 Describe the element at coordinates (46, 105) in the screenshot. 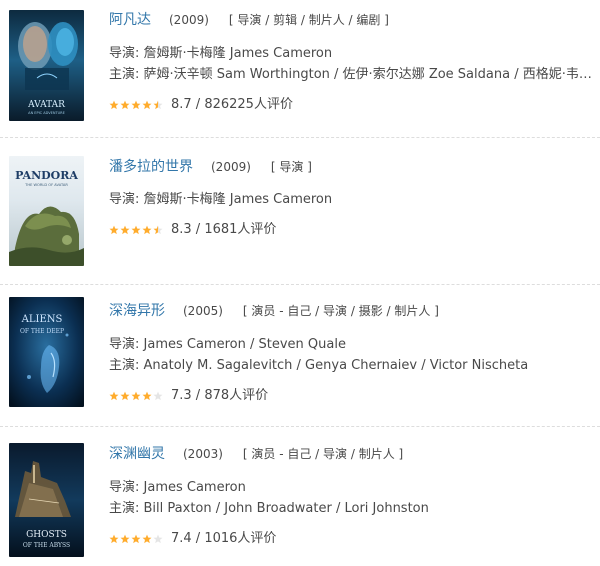

I see `svg-text: AVATAR` at that location.